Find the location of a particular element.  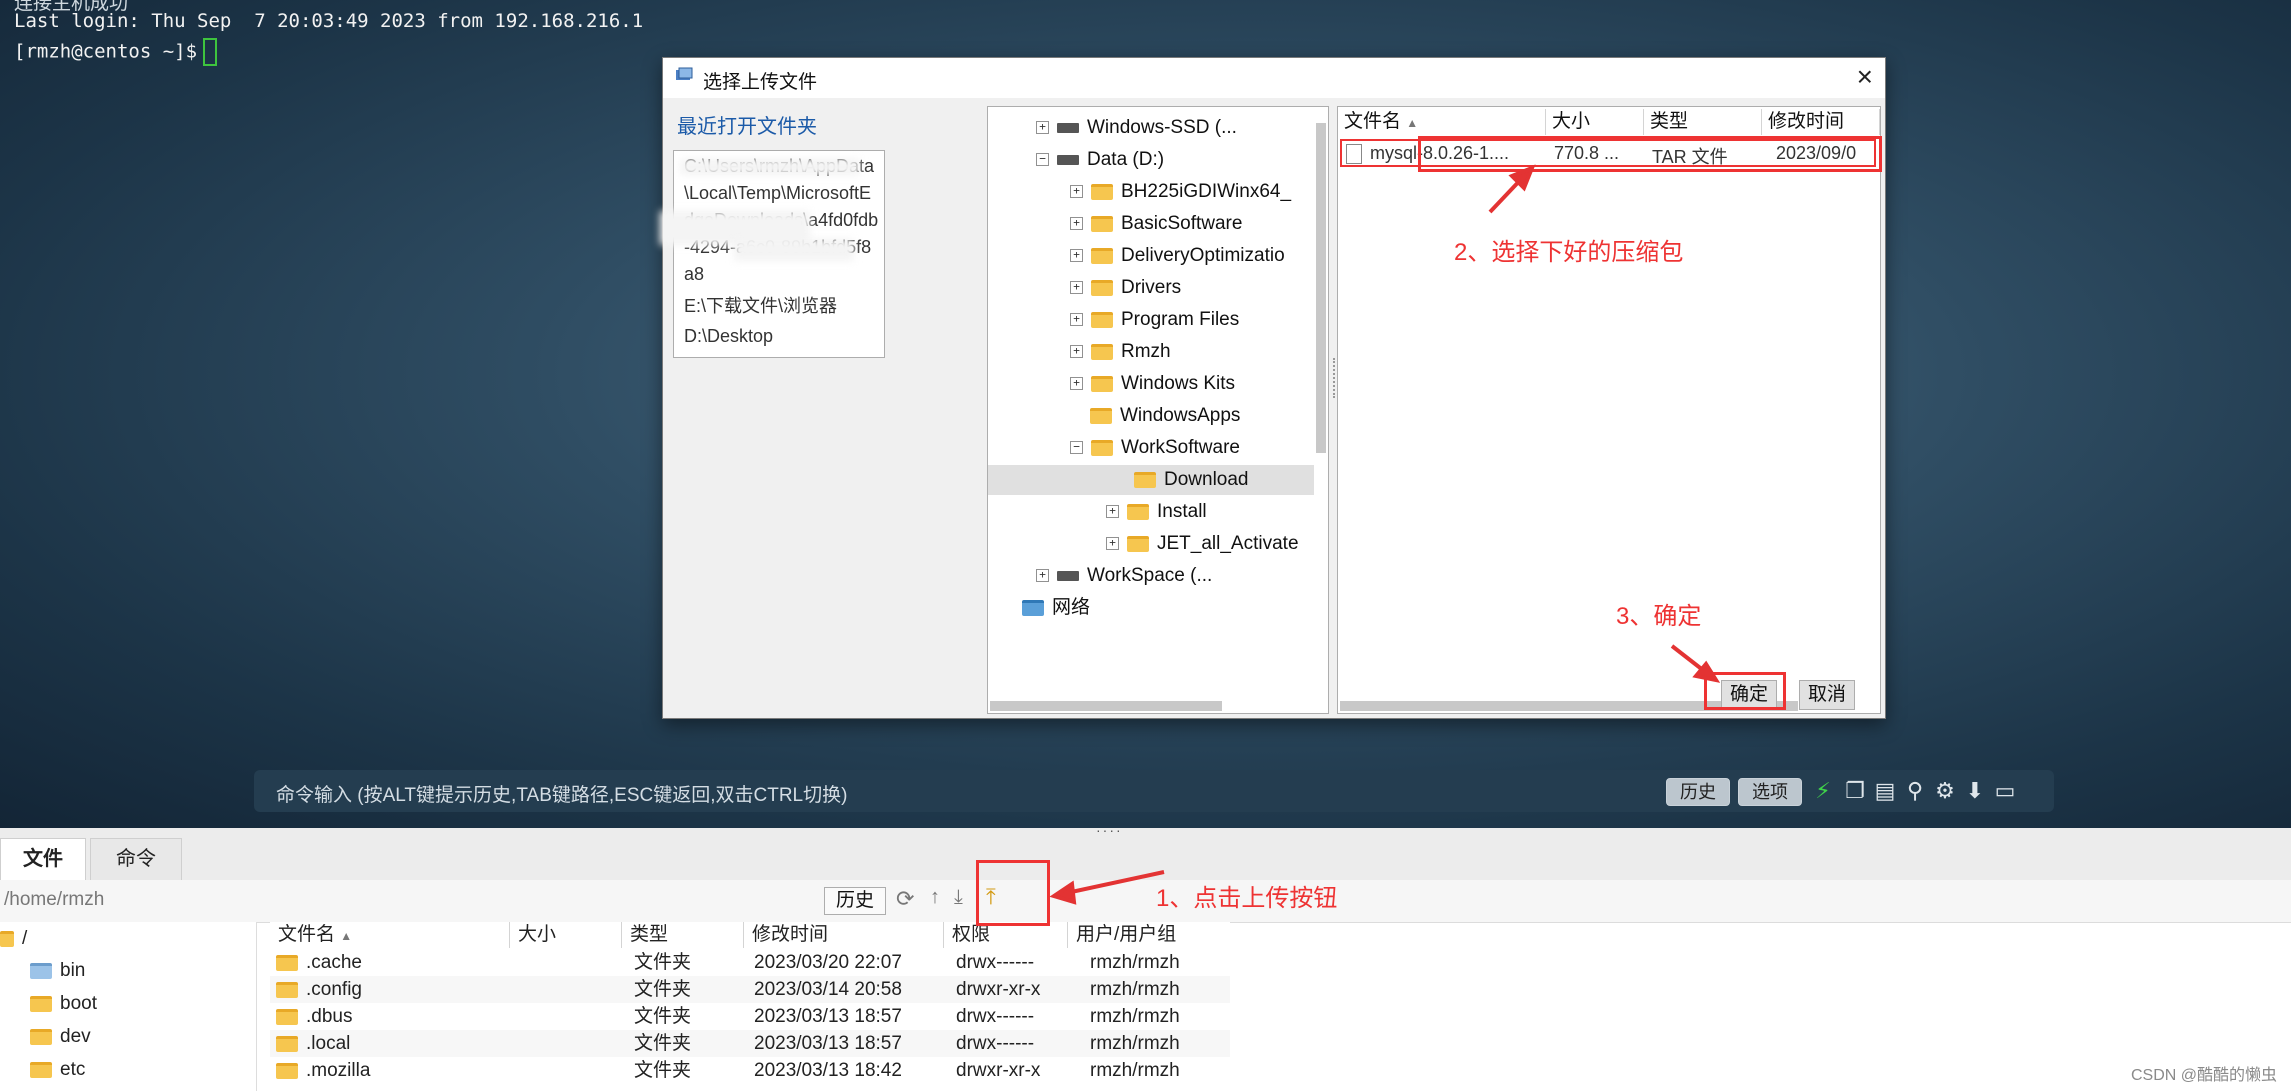

column-header-mtime: 修改时间 is located at coordinates (1821, 122).